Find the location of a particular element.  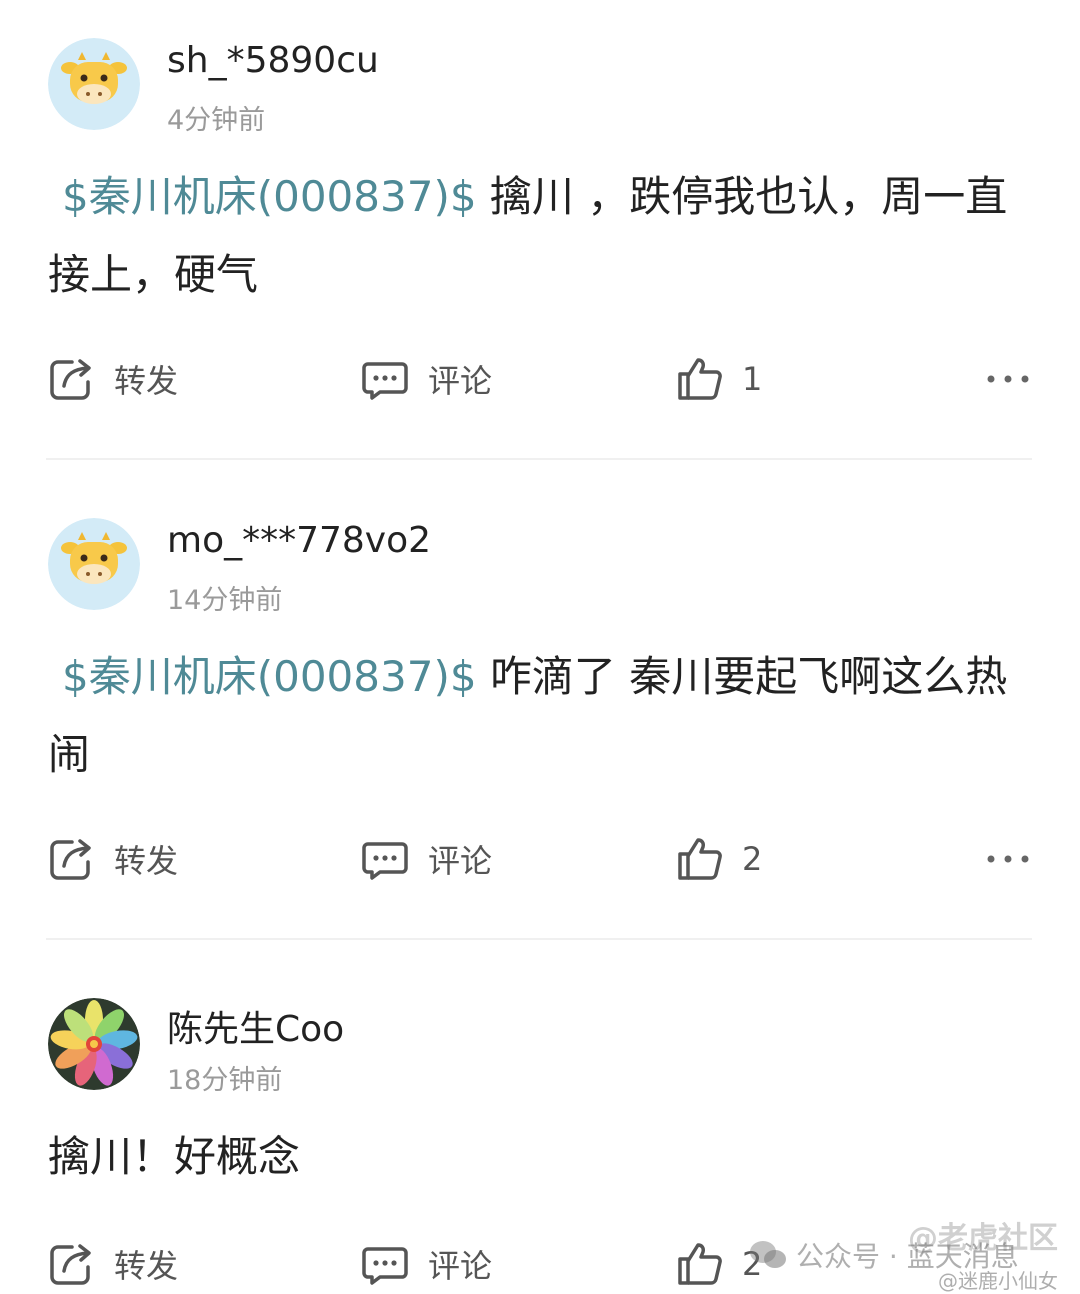

like-count: 1 is located at coordinates (752, 379).